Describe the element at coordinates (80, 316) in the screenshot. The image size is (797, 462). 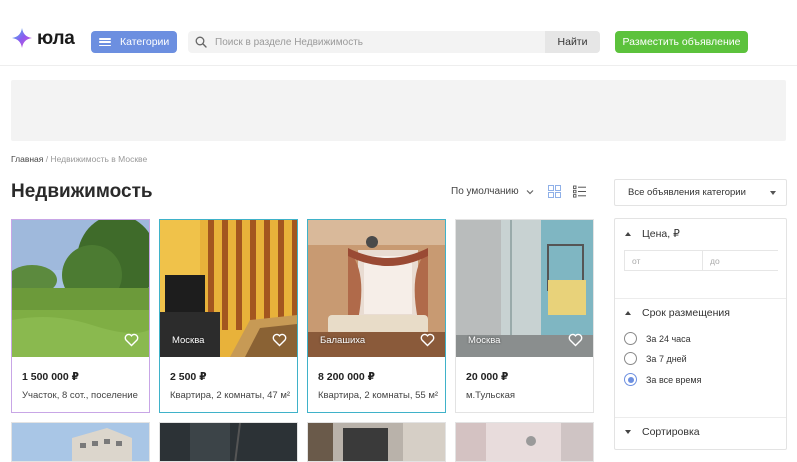
I see `listing-card: 1 500 000 ₽ Участок, 8 сот., поселение` at that location.